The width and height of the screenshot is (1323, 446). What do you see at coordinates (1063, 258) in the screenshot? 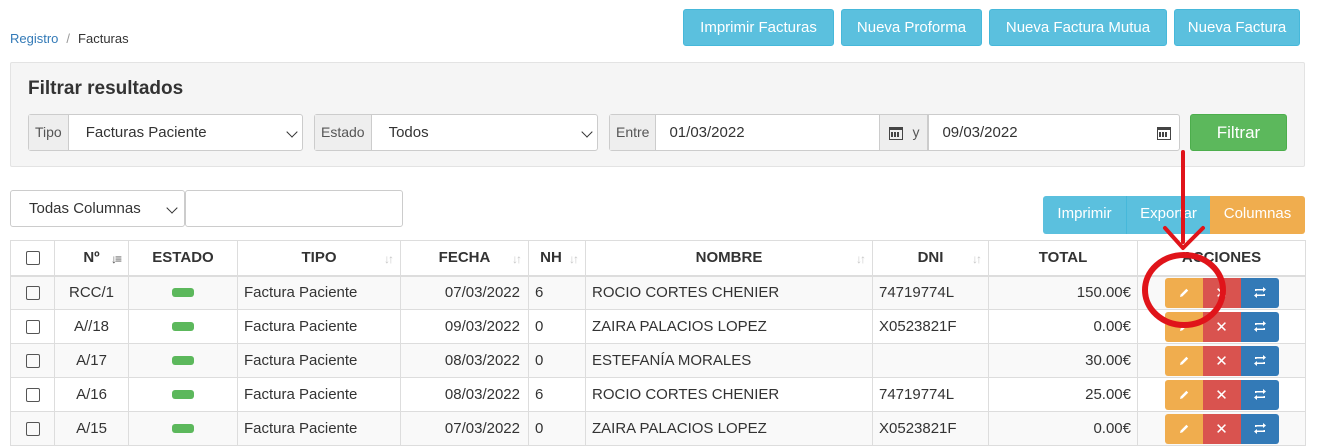
I see `header-total: TOTAL` at bounding box center [1063, 258].